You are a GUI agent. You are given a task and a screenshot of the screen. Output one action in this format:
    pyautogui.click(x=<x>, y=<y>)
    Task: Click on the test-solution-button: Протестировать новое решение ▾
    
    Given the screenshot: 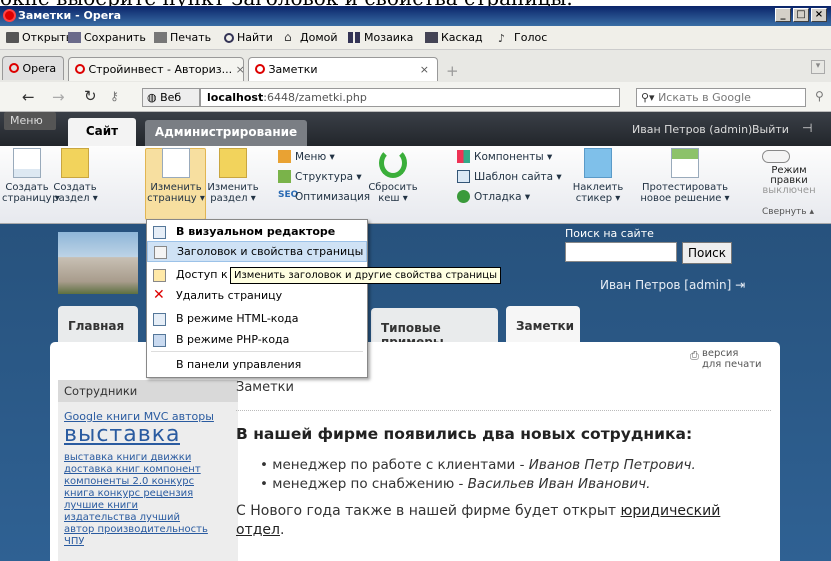 What is the action you would take?
    pyautogui.click(x=685, y=176)
    